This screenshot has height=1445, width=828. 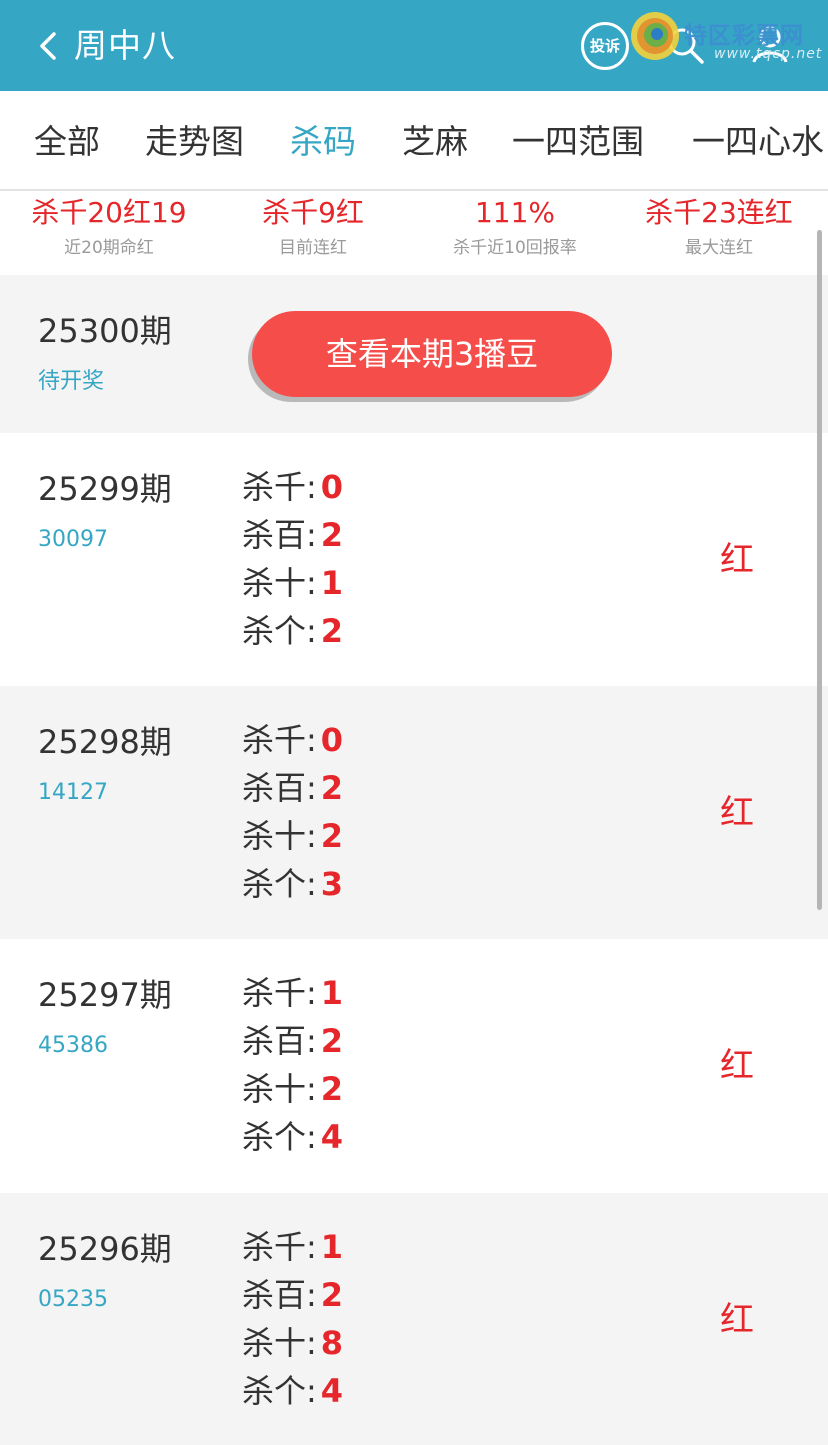 I want to click on stat-label: 目前连红, so click(x=313, y=248).